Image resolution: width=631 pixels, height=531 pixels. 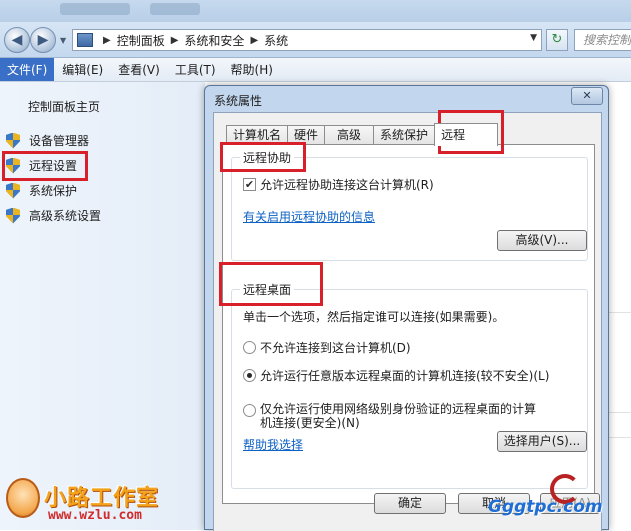 What do you see at coordinates (335, 348) in the screenshot?
I see `radio-label: 不允许连接到这台计算机(D)` at bounding box center [335, 348].